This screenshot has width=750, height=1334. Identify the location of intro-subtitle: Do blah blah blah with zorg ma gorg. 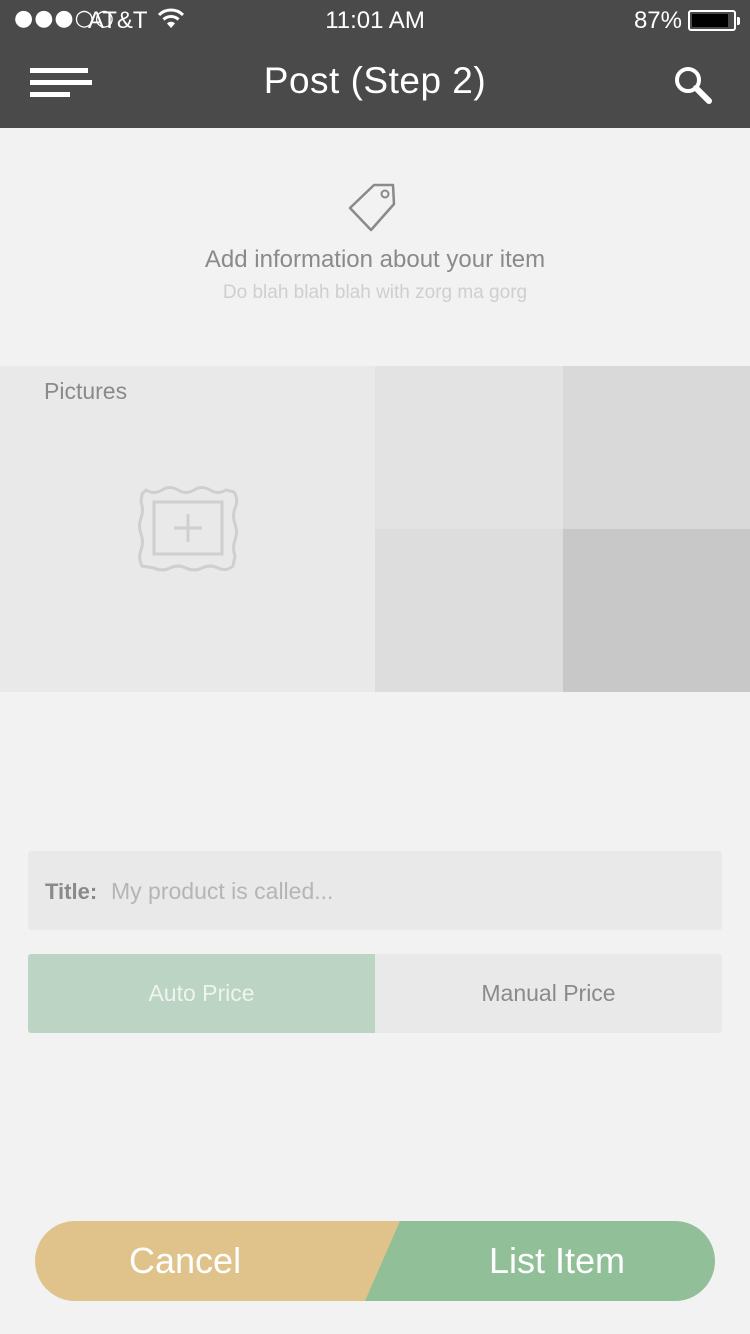
(375, 292).